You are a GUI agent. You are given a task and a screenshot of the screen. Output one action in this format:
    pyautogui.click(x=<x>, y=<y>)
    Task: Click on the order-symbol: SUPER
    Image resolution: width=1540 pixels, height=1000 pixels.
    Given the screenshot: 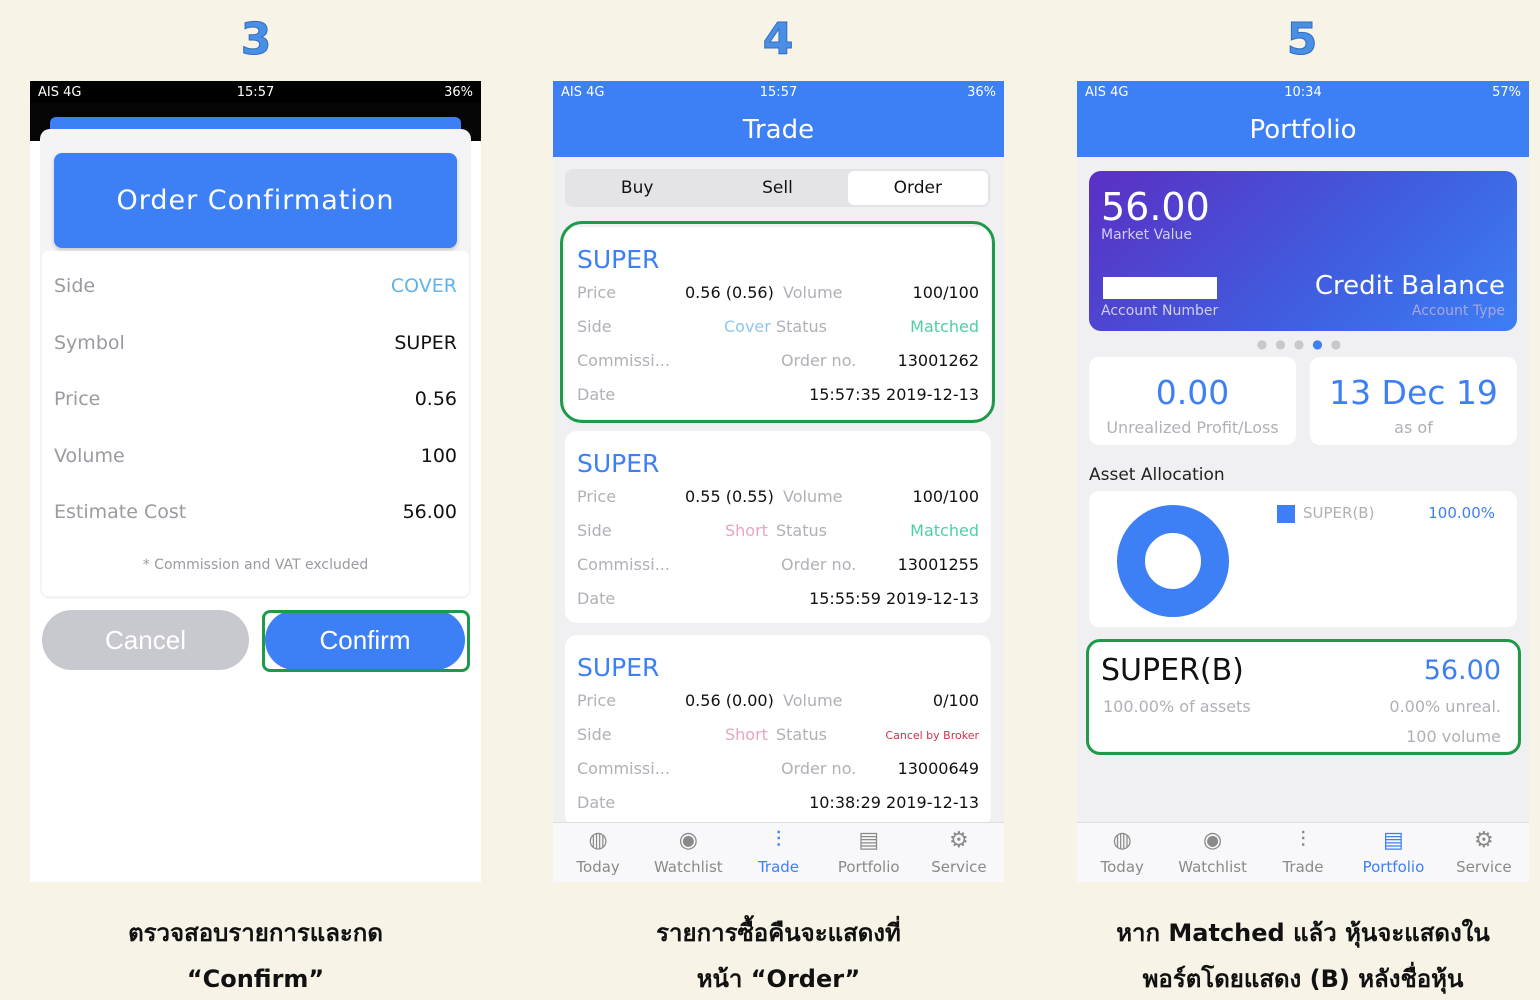 What is the action you would take?
    pyautogui.click(x=618, y=463)
    